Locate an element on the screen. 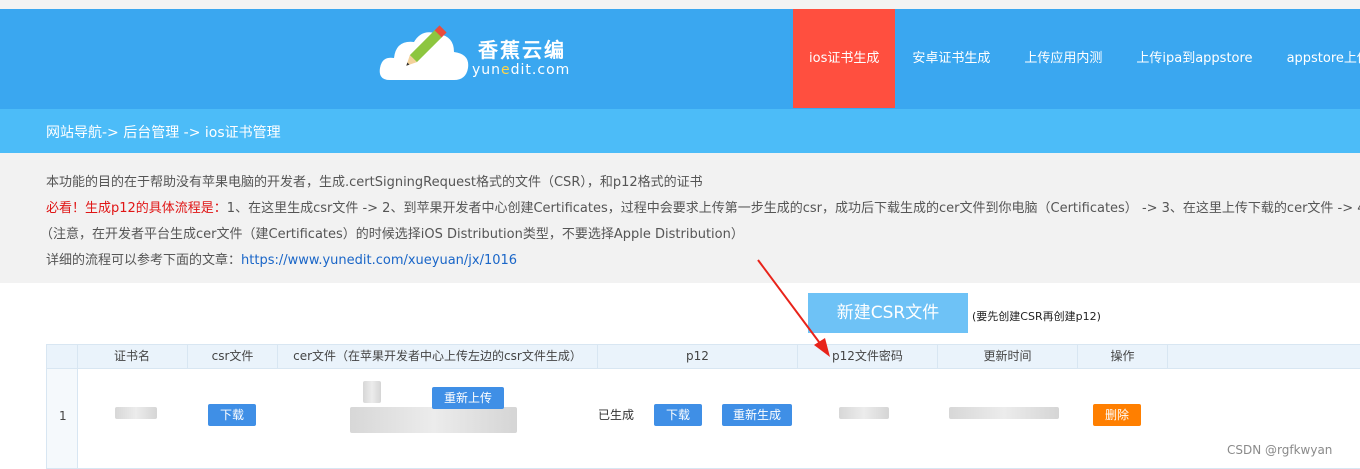  nav-ios-cert: ios证书生成 is located at coordinates (844, 58).